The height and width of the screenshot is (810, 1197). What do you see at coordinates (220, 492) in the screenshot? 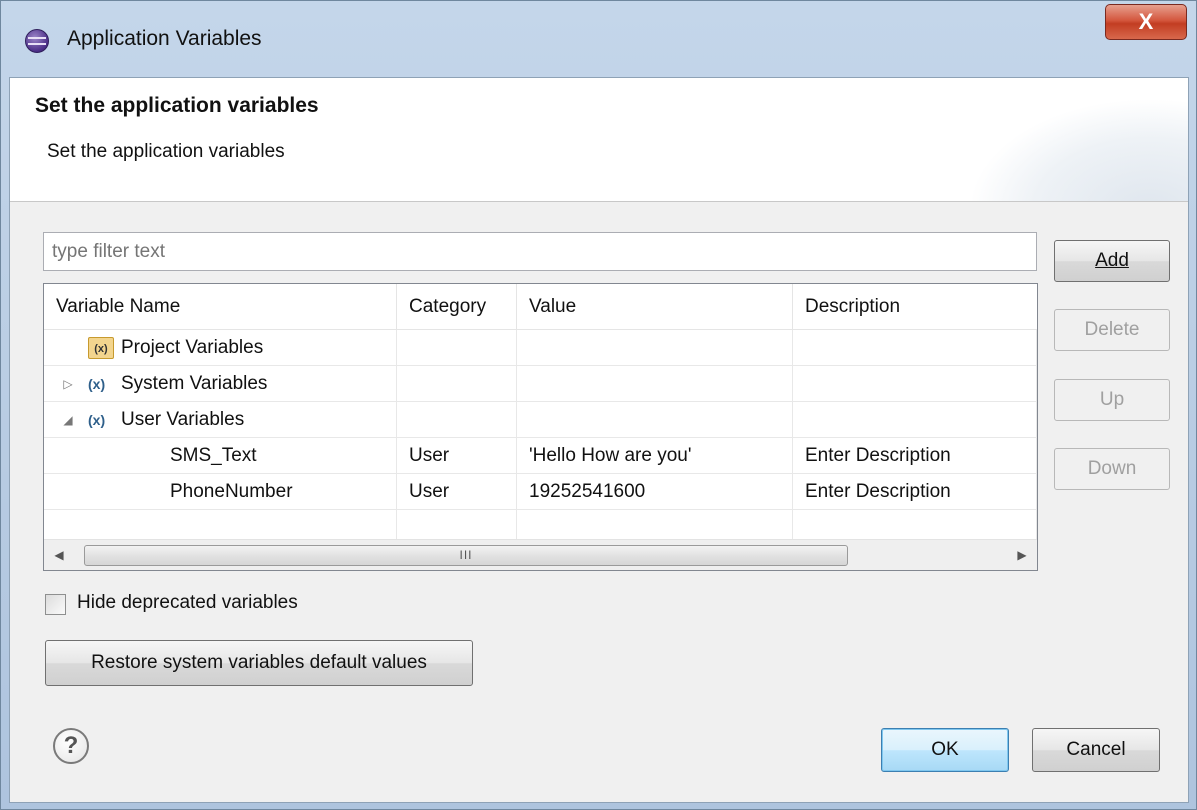
I see `variable-name-cell: PhoneNumber` at bounding box center [220, 492].